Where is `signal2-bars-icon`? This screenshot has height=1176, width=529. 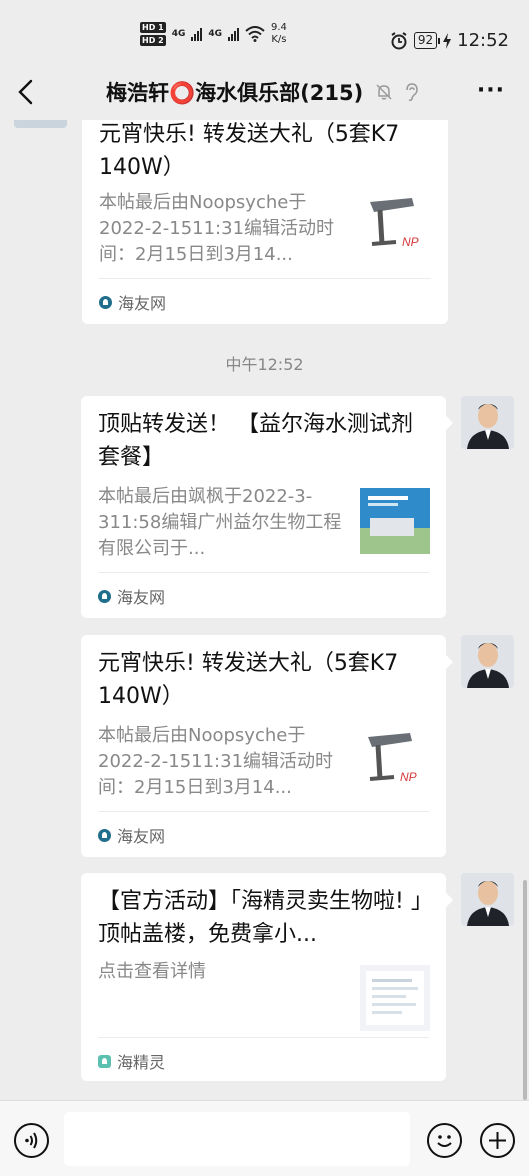 signal2-bars-icon is located at coordinates (233, 34).